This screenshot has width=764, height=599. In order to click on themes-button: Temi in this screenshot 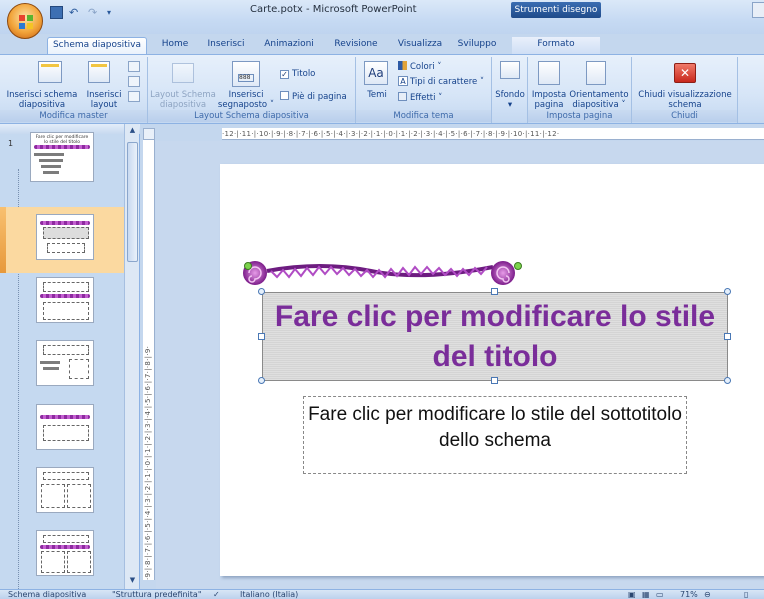, I will do `click(377, 95)`.